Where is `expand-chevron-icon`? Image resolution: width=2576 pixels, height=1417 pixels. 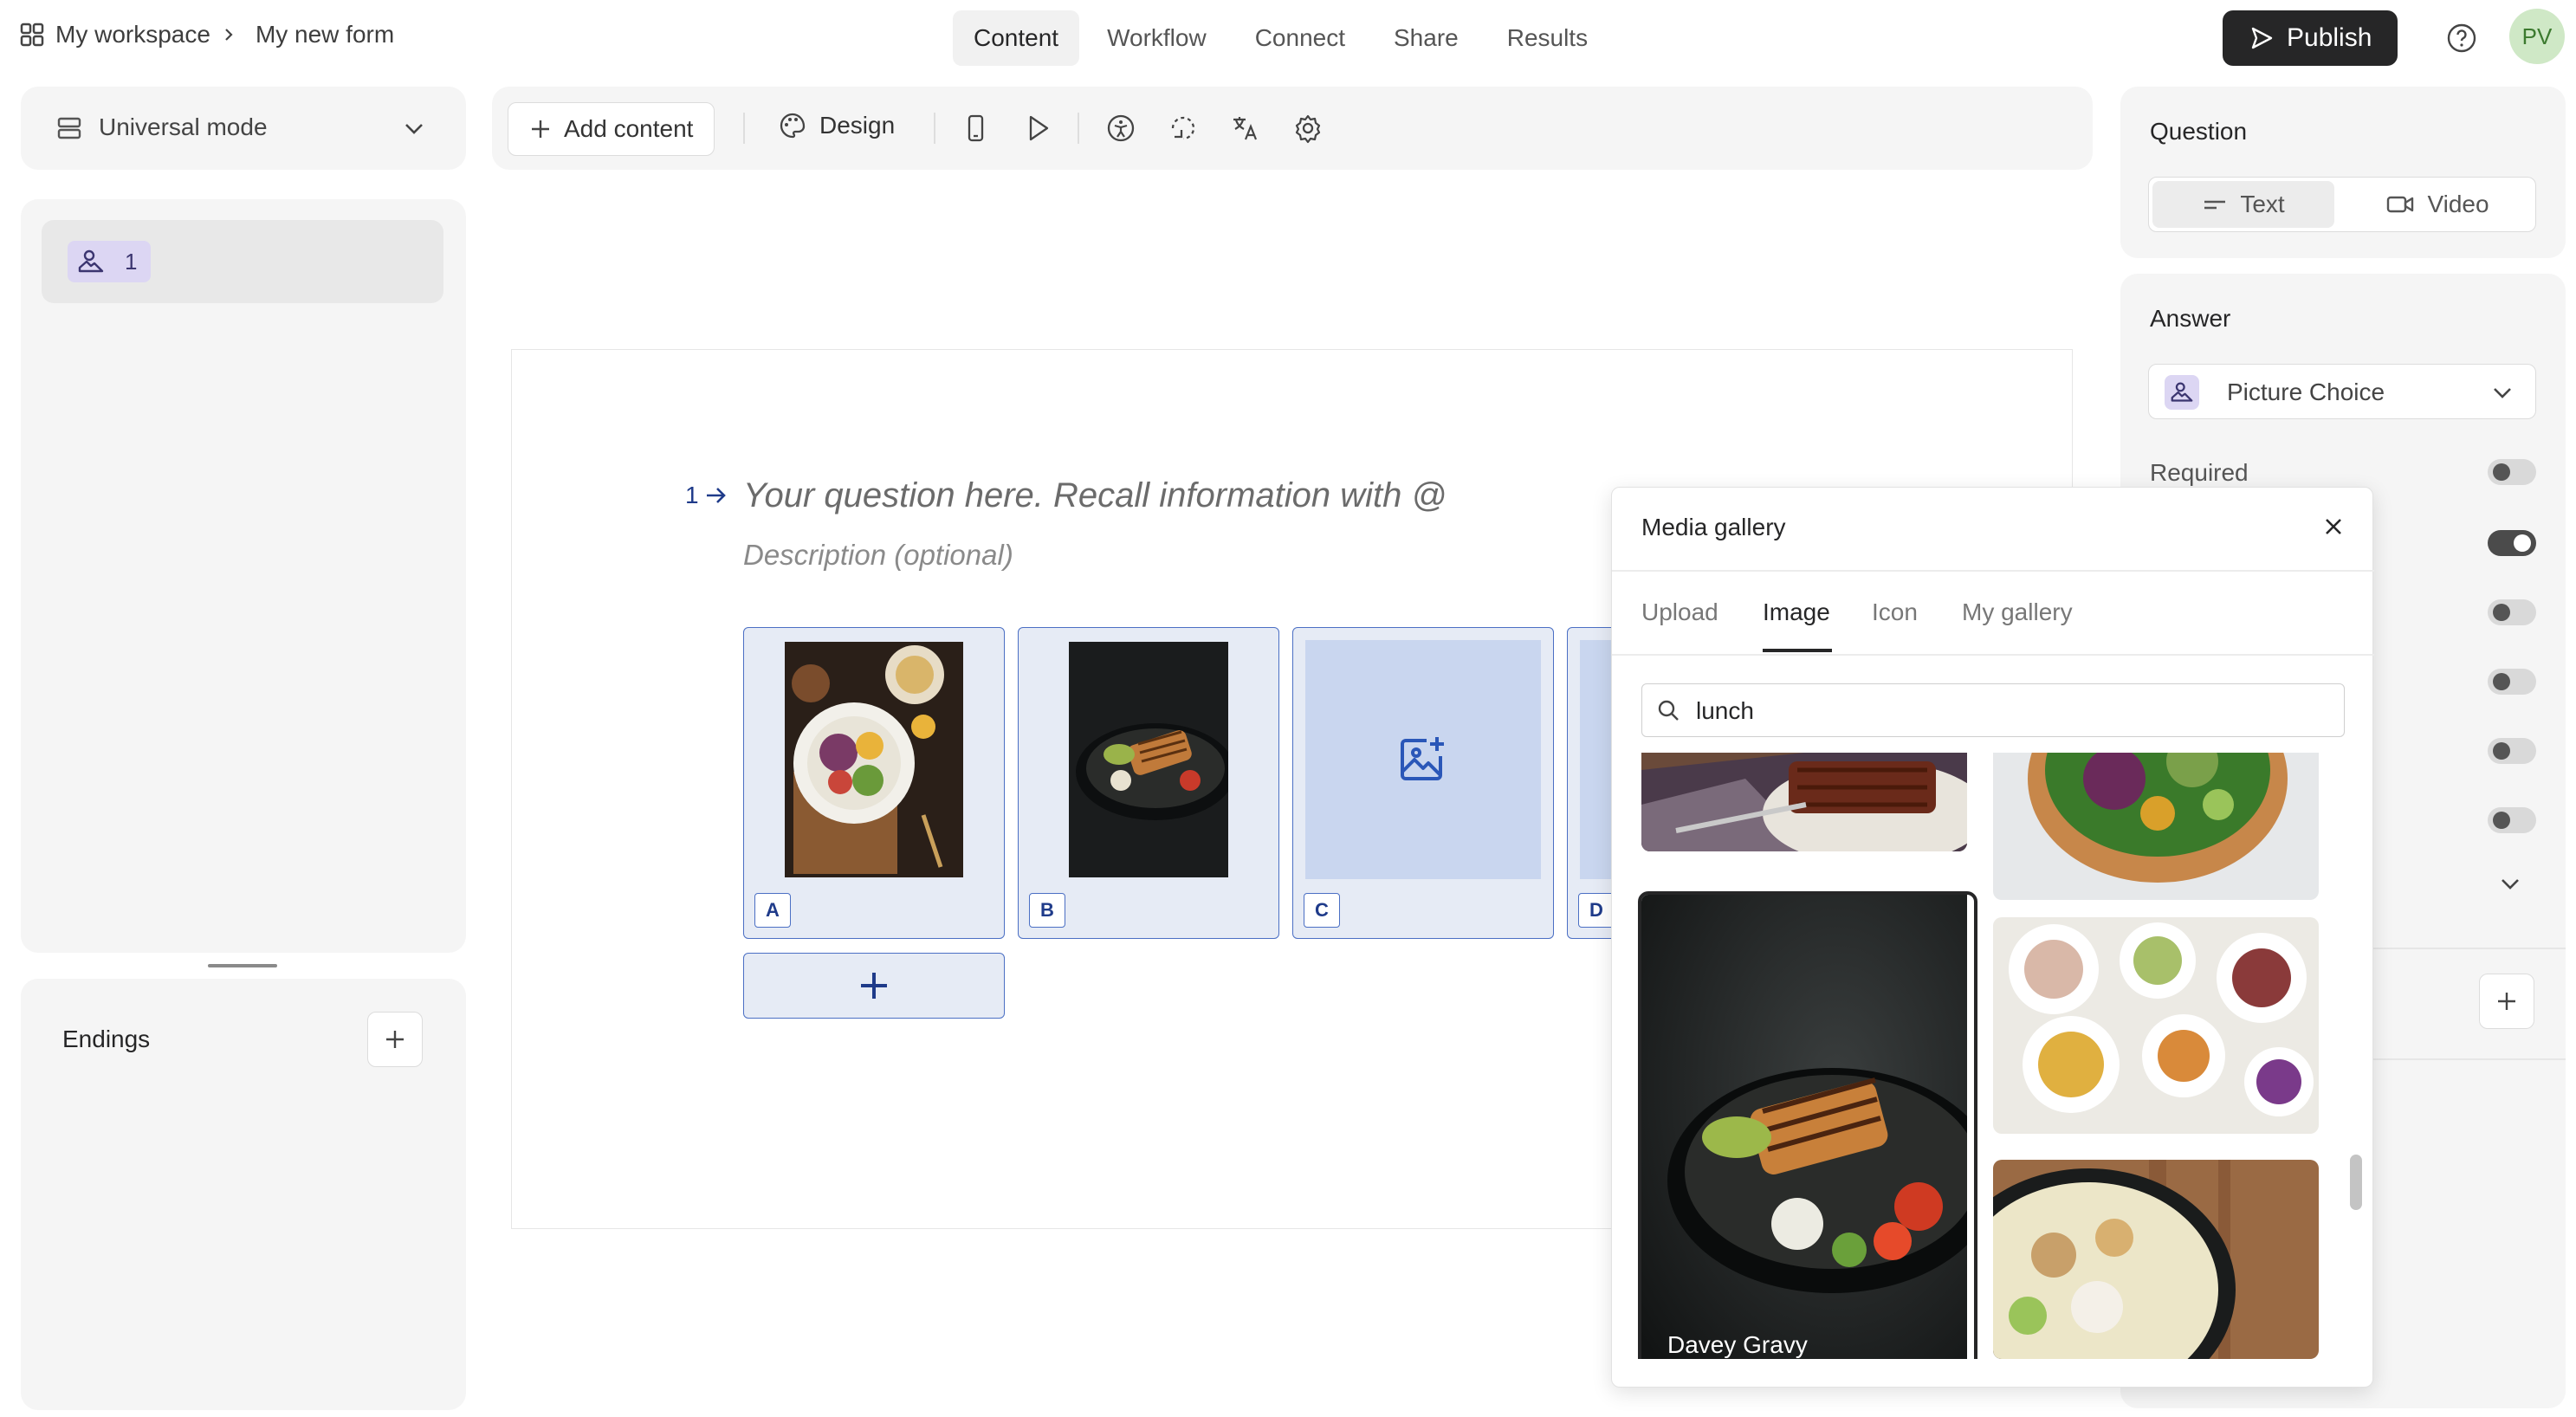
expand-chevron-icon is located at coordinates (2510, 883).